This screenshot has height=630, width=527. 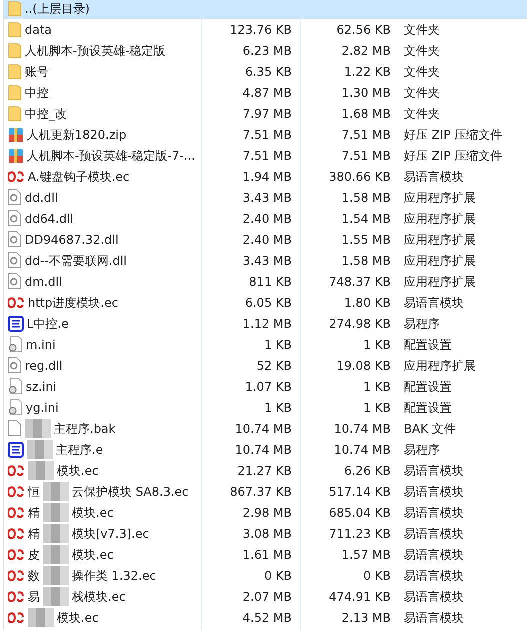 I want to click on file-size: 1.94 MB, so click(x=267, y=176).